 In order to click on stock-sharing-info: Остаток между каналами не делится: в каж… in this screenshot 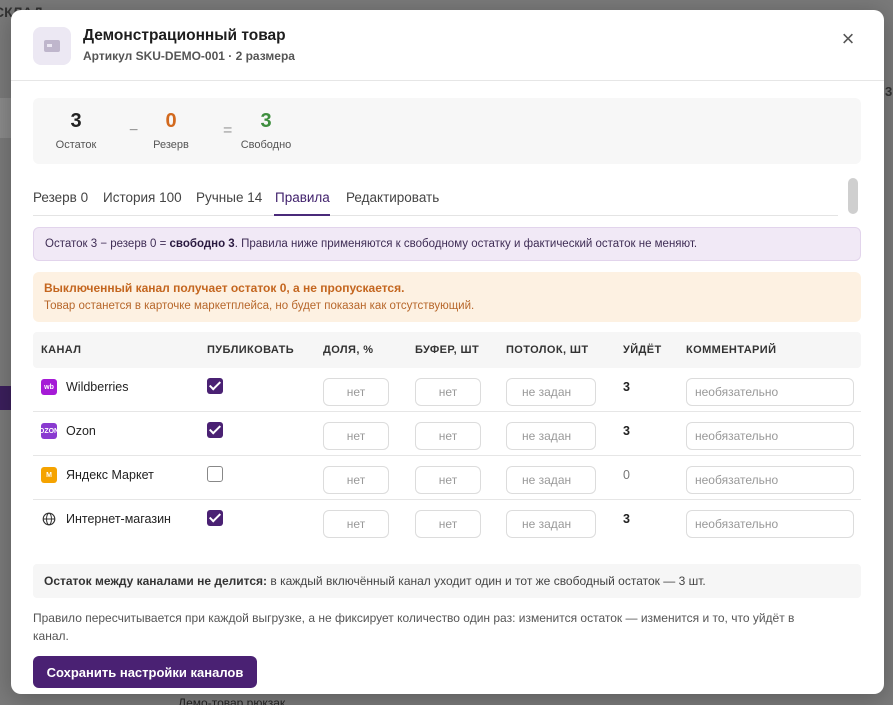, I will do `click(447, 581)`.